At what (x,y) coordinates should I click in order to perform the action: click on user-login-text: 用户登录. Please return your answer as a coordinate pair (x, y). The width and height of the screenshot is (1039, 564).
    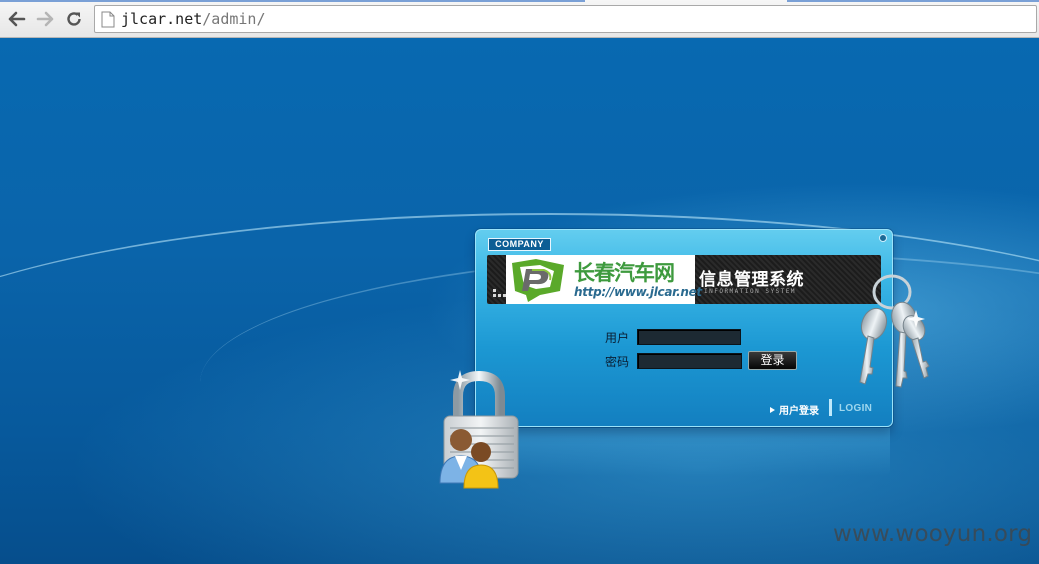
    Looking at the image, I should click on (799, 411).